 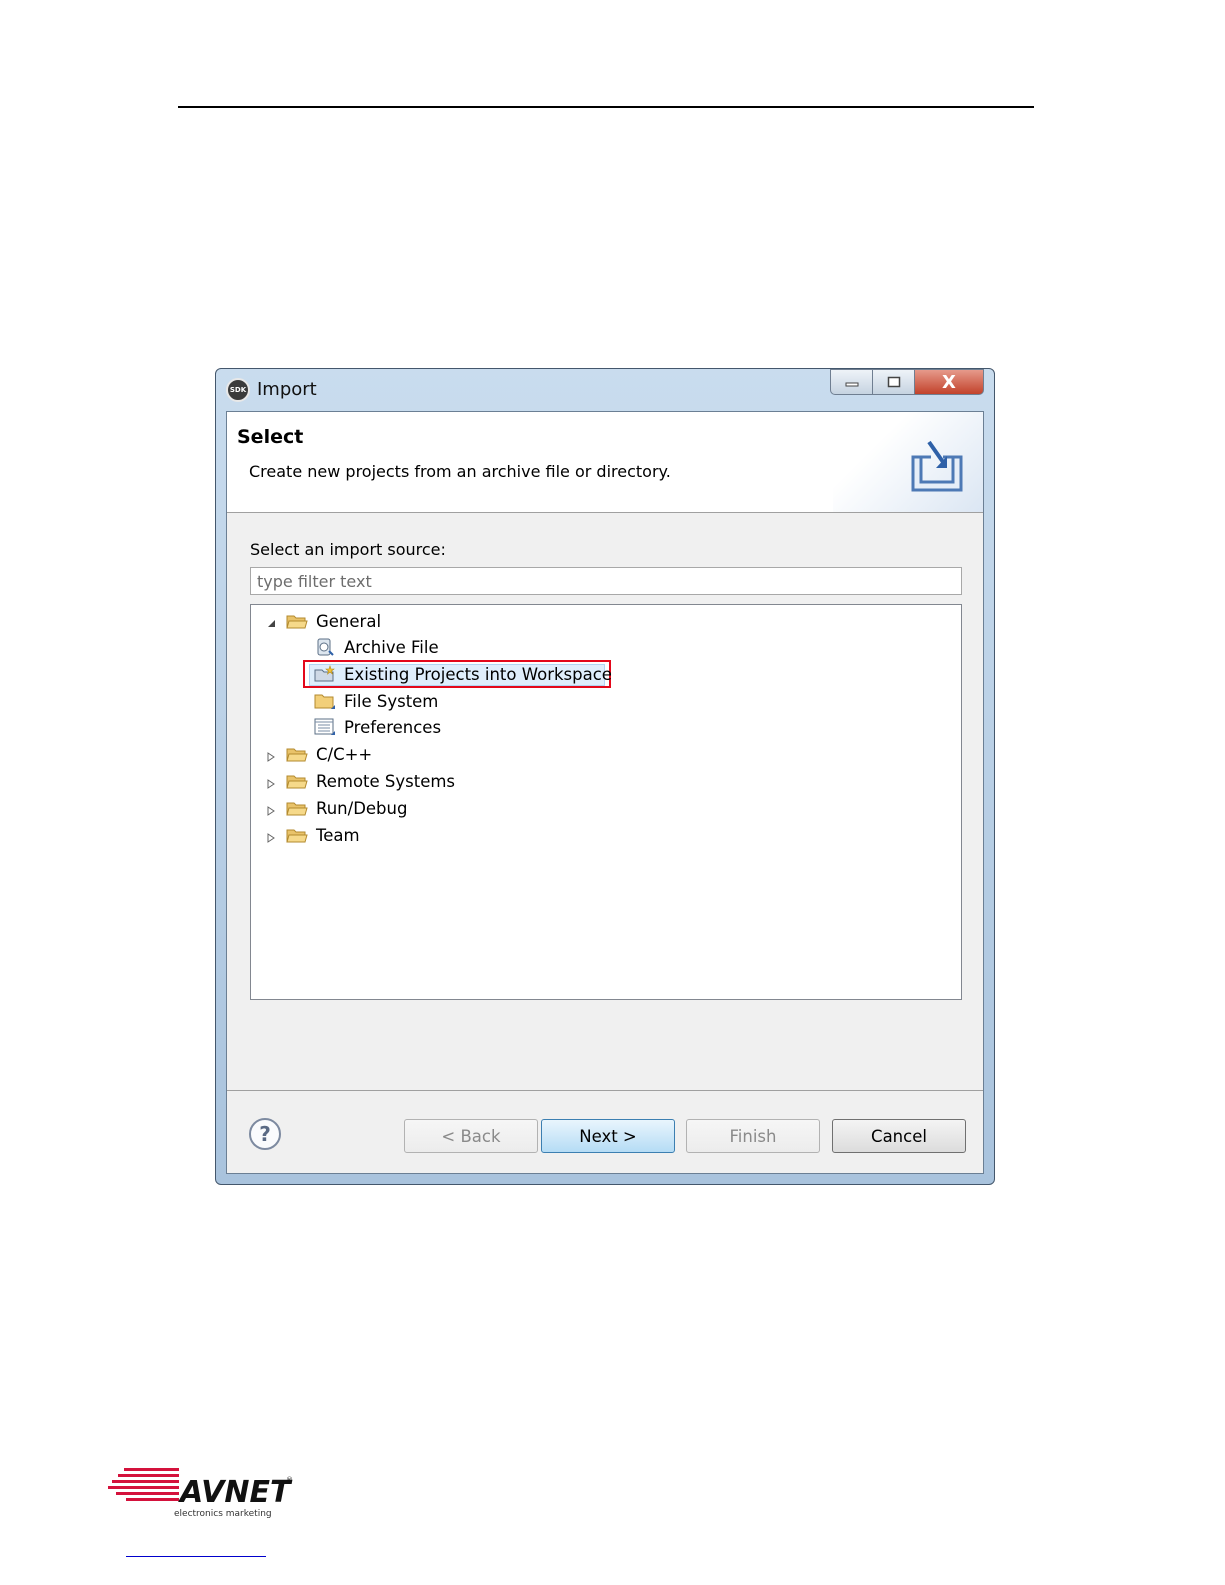 I want to click on chevron-down-icon, so click(x=271, y=623).